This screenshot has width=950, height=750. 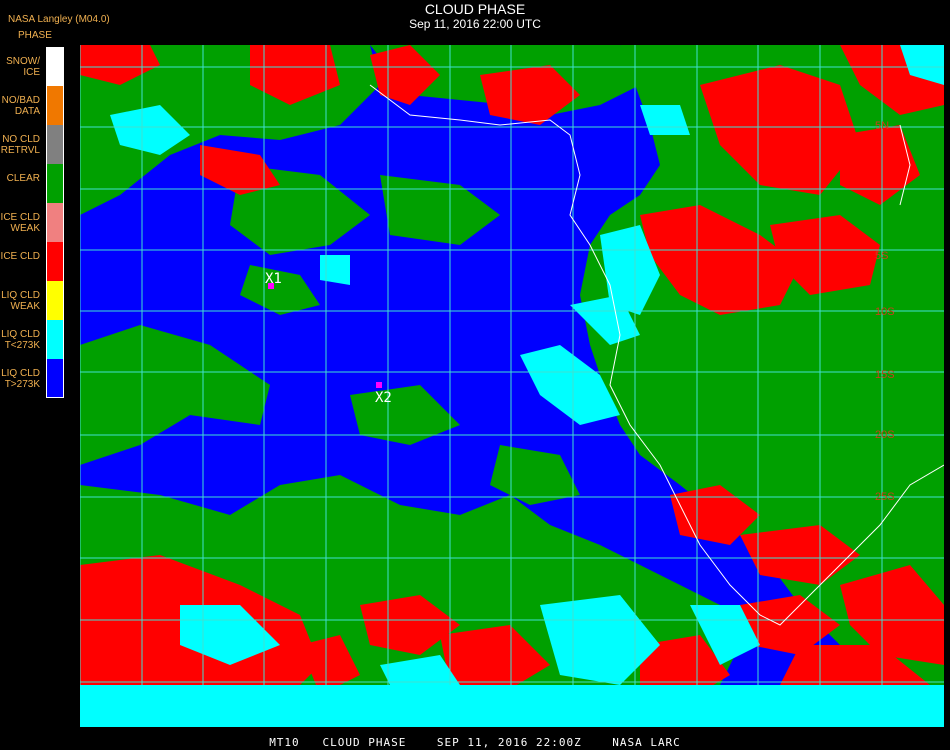 I want to click on legend-label: LIQ CLD T<273K, so click(x=20, y=340).